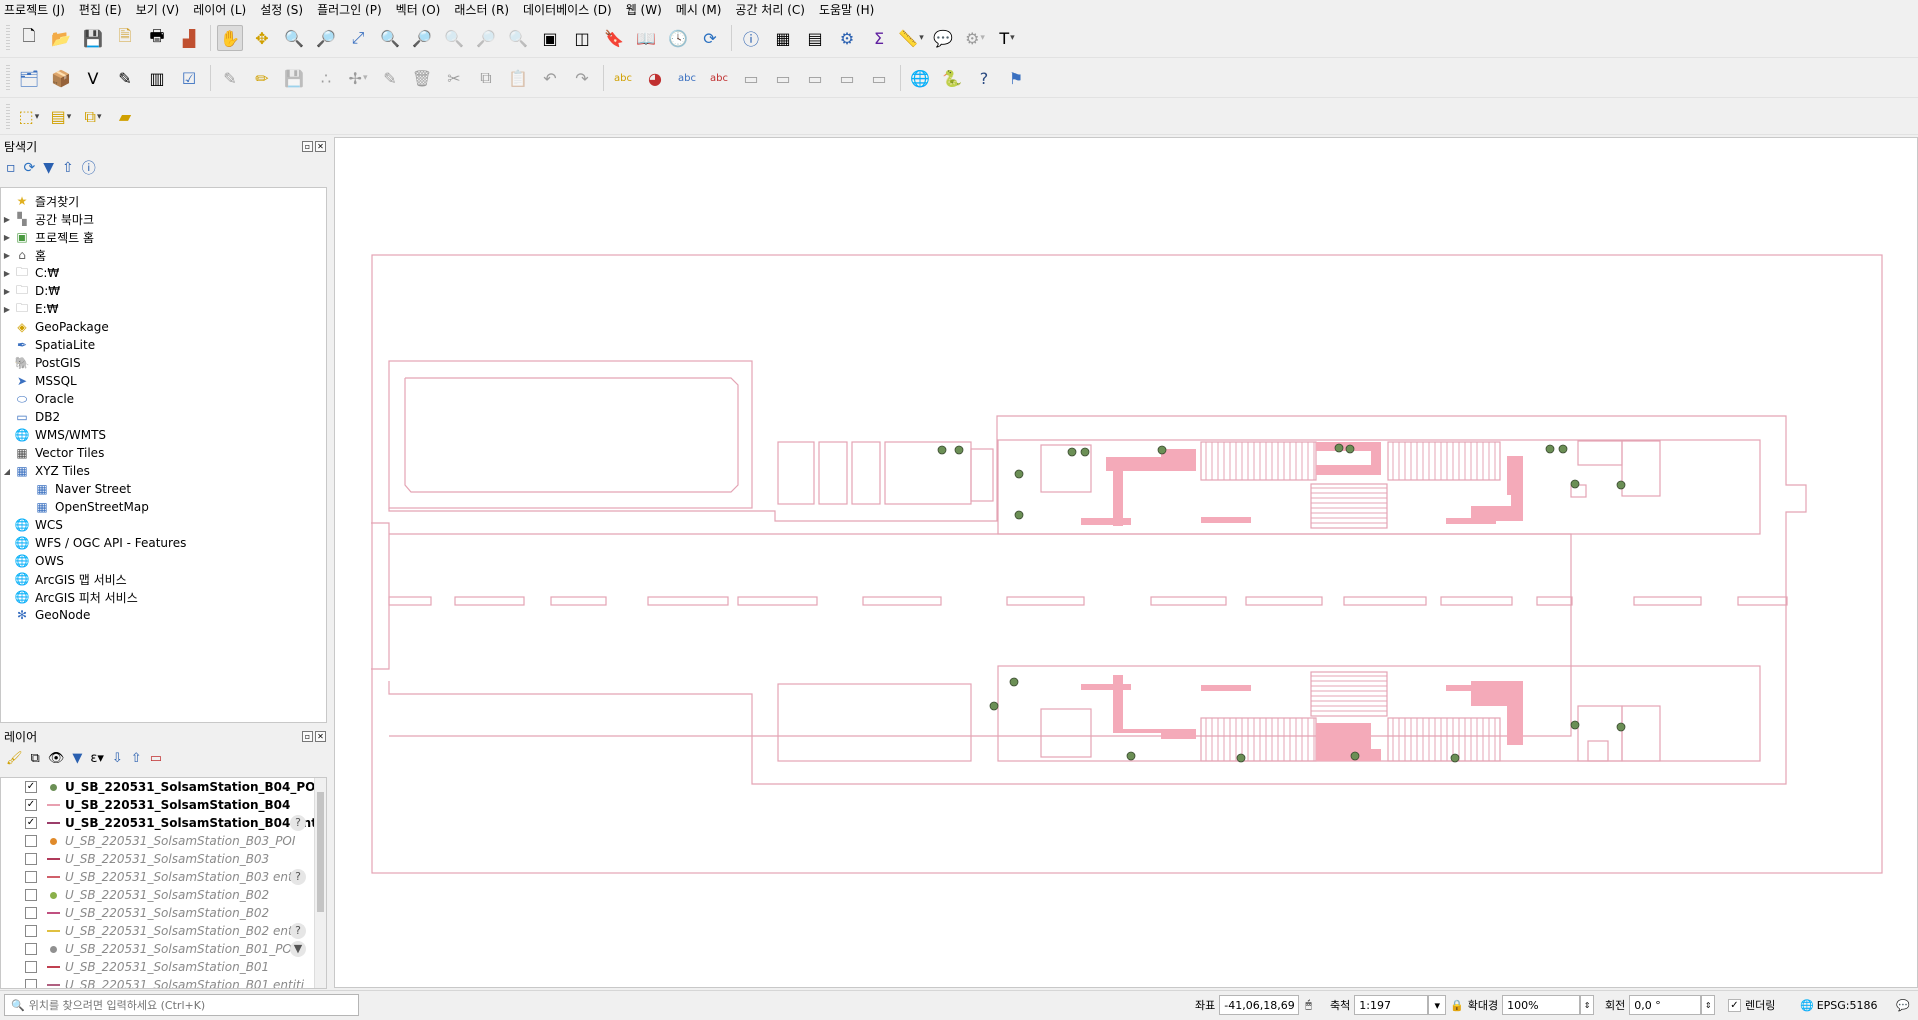 This screenshot has height=1020, width=1918. I want to click on magnifier-input: 100%, so click(1541, 1005).